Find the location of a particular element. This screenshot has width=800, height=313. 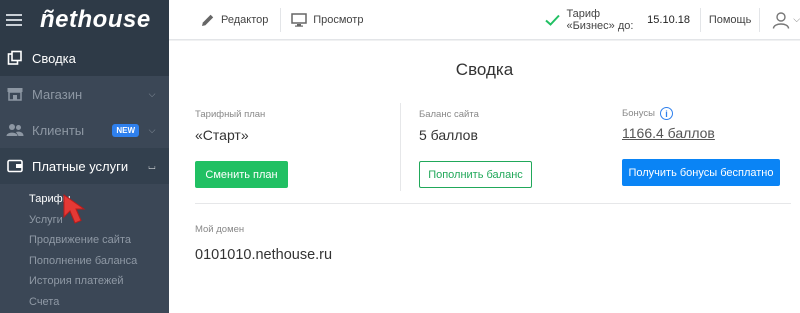

balance-label: Баланс сайта is located at coordinates (449, 114).